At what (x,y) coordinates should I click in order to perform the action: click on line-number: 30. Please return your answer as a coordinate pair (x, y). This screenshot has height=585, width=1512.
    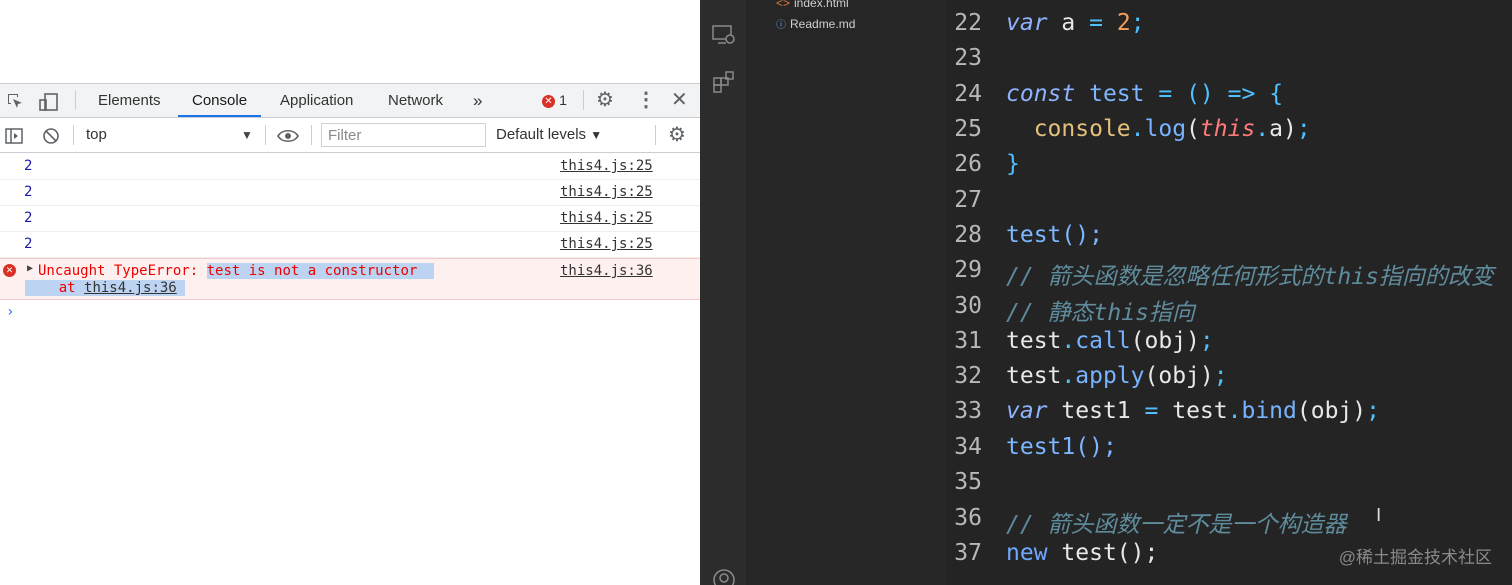
    Looking at the image, I should click on (968, 306).